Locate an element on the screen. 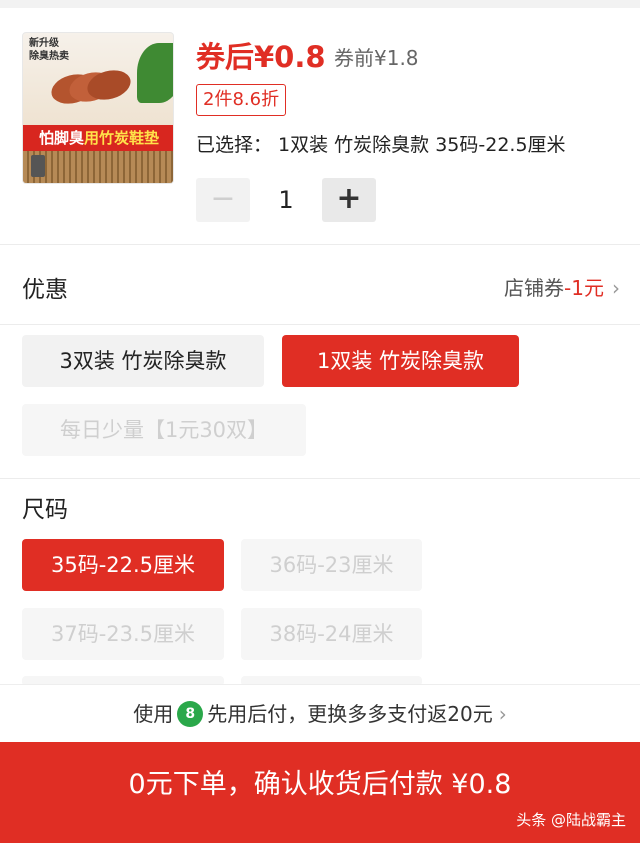 This screenshot has width=640, height=843. coupon-amount: -1元 is located at coordinates (584, 288).